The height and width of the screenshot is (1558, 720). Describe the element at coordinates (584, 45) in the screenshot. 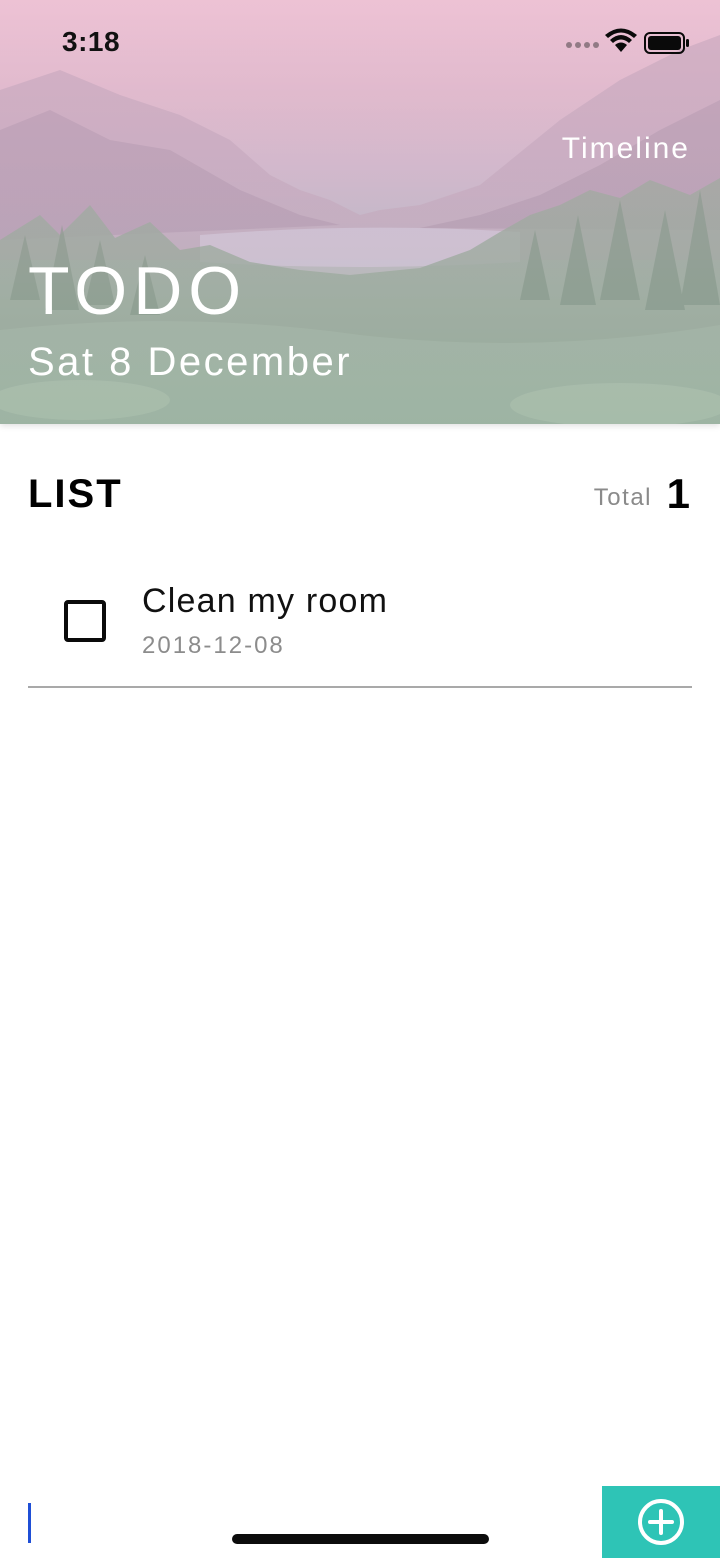

I see `signal-icon` at that location.